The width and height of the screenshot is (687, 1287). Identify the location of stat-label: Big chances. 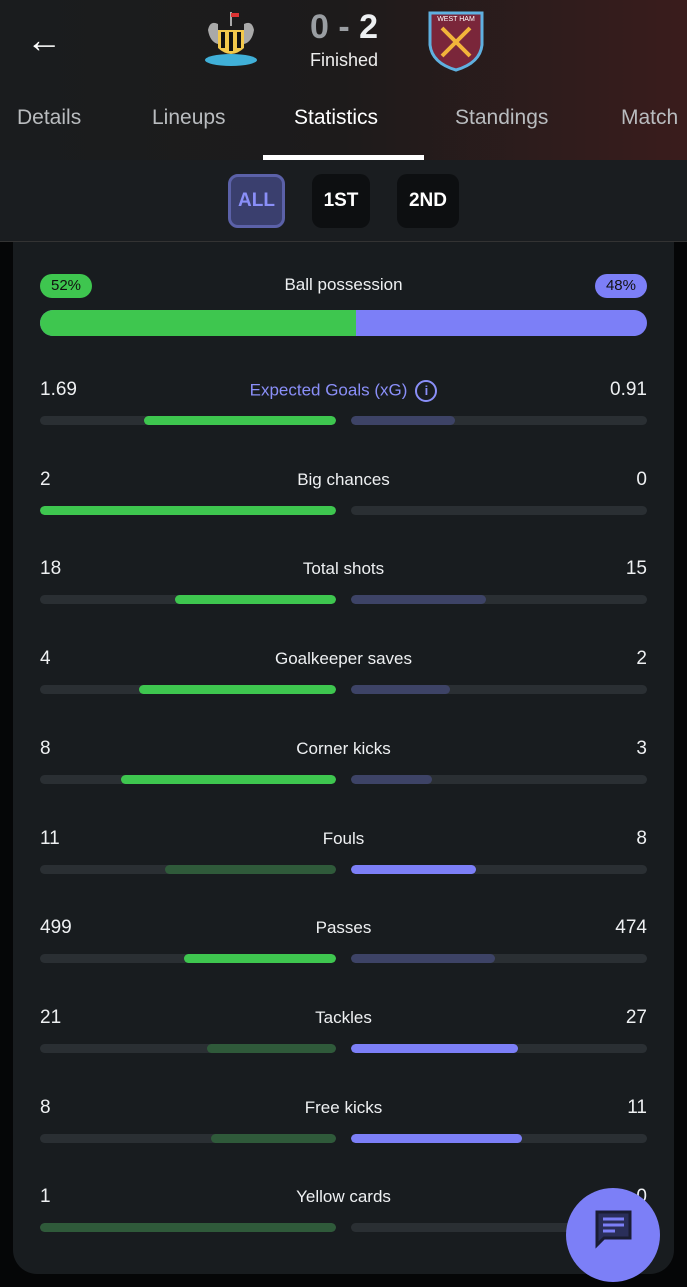
(343, 480).